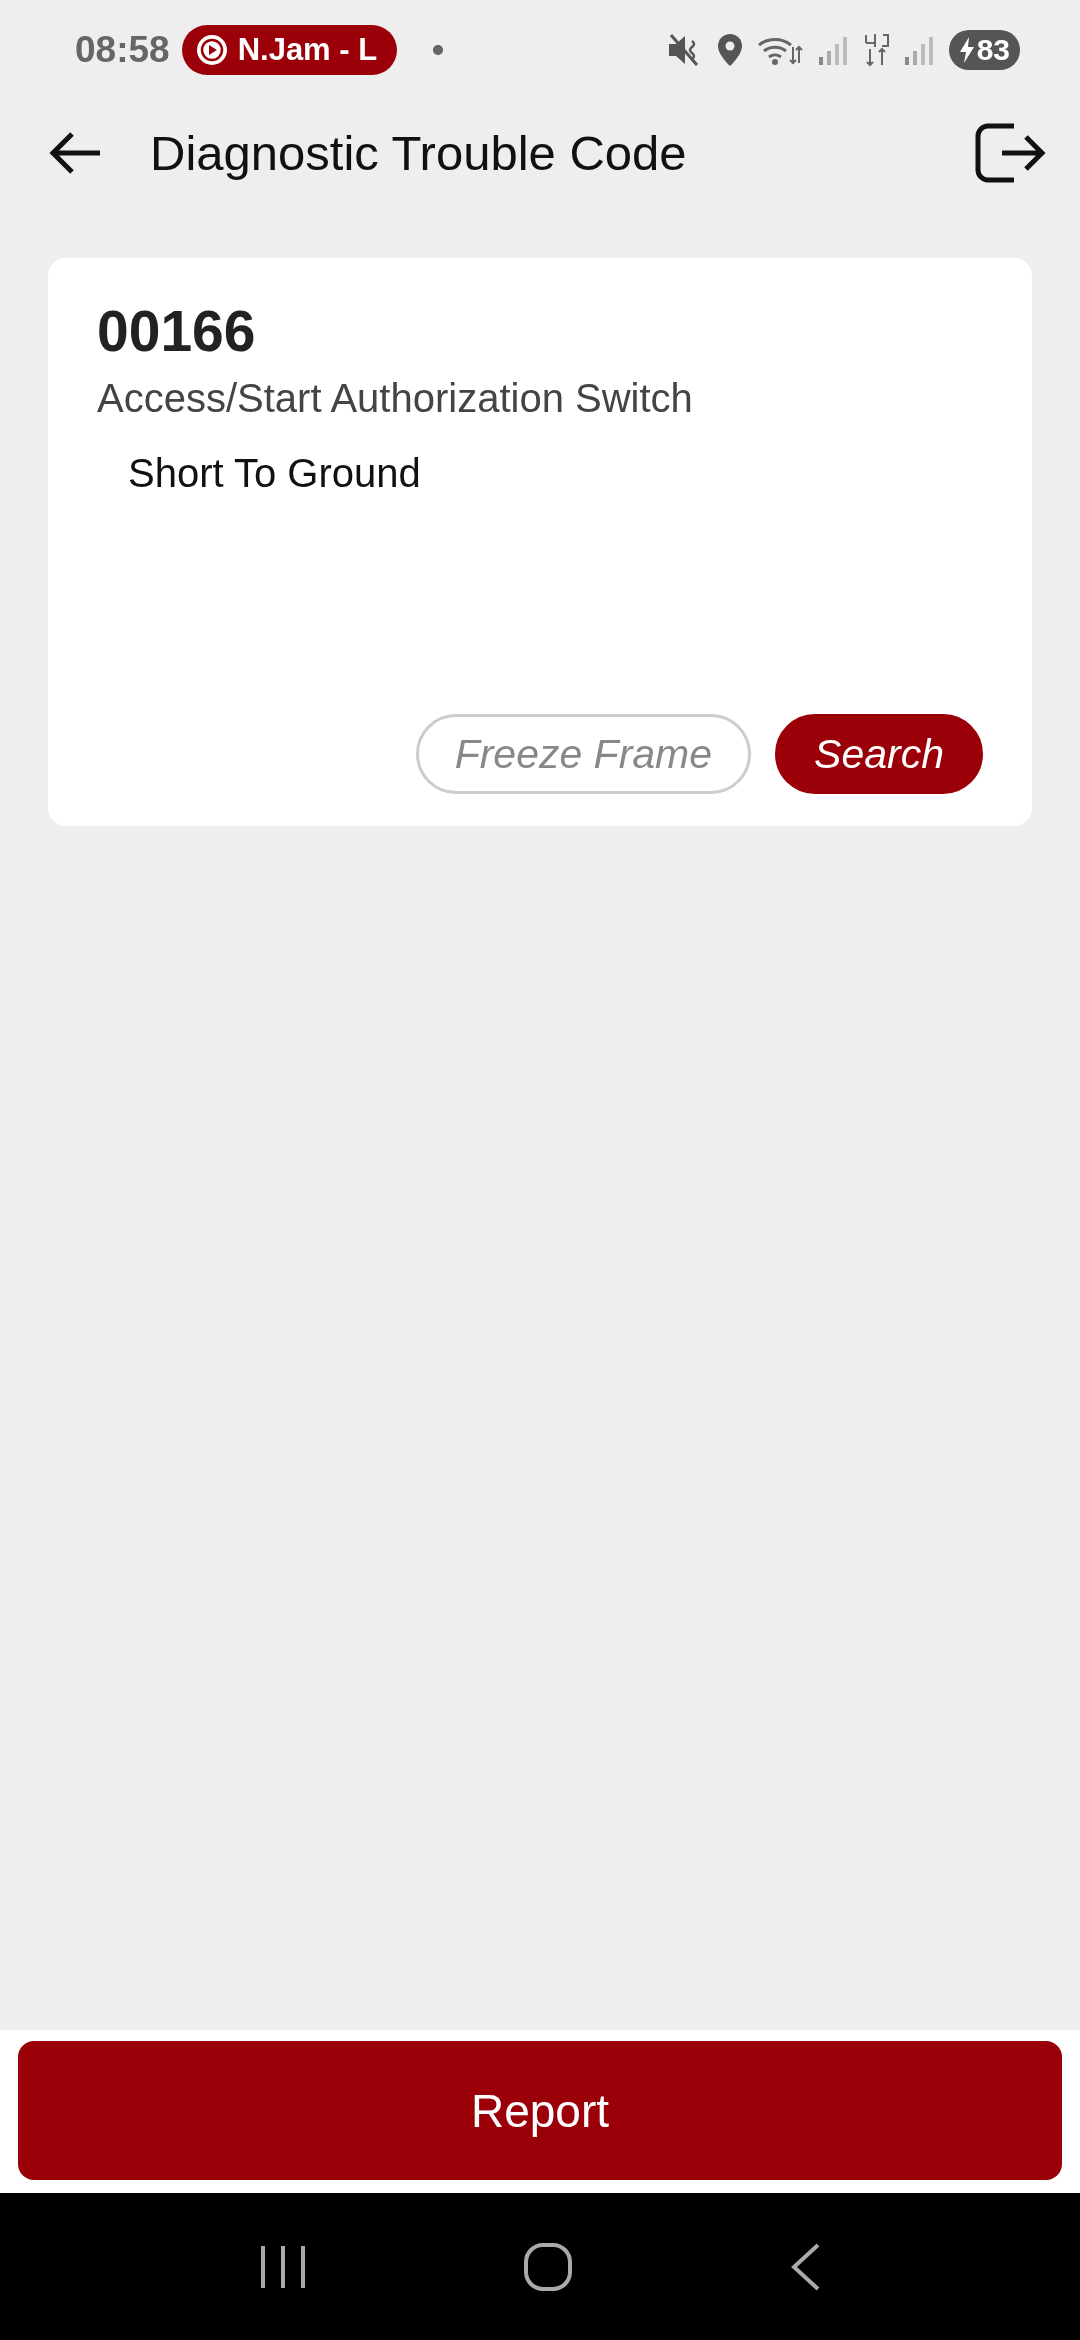  I want to click on report-button: Report, so click(540, 2110).